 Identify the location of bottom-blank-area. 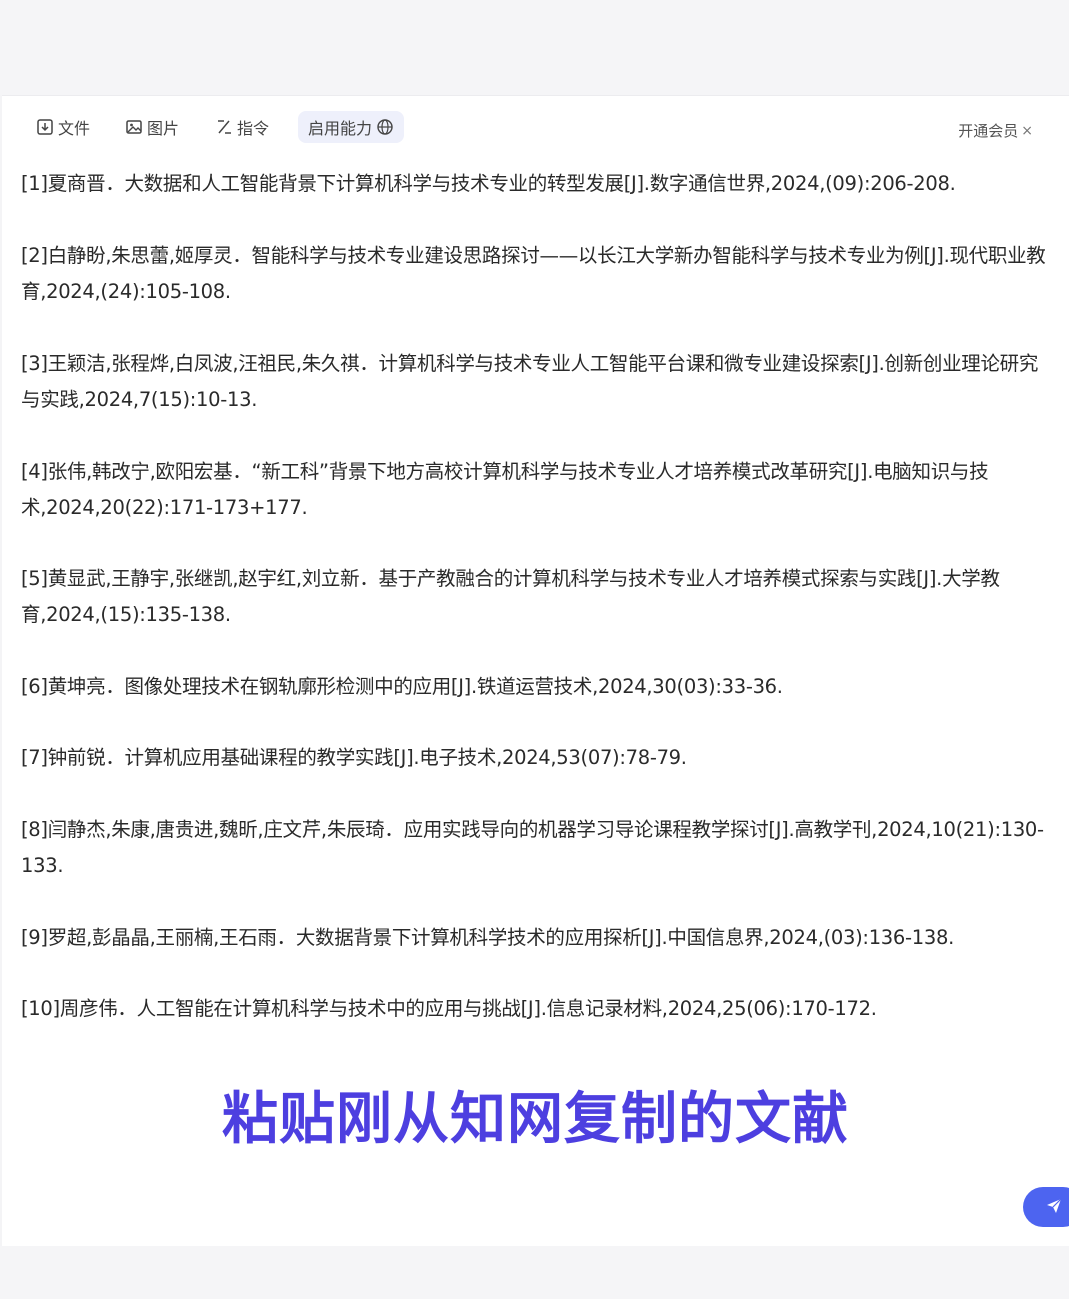
(534, 1272).